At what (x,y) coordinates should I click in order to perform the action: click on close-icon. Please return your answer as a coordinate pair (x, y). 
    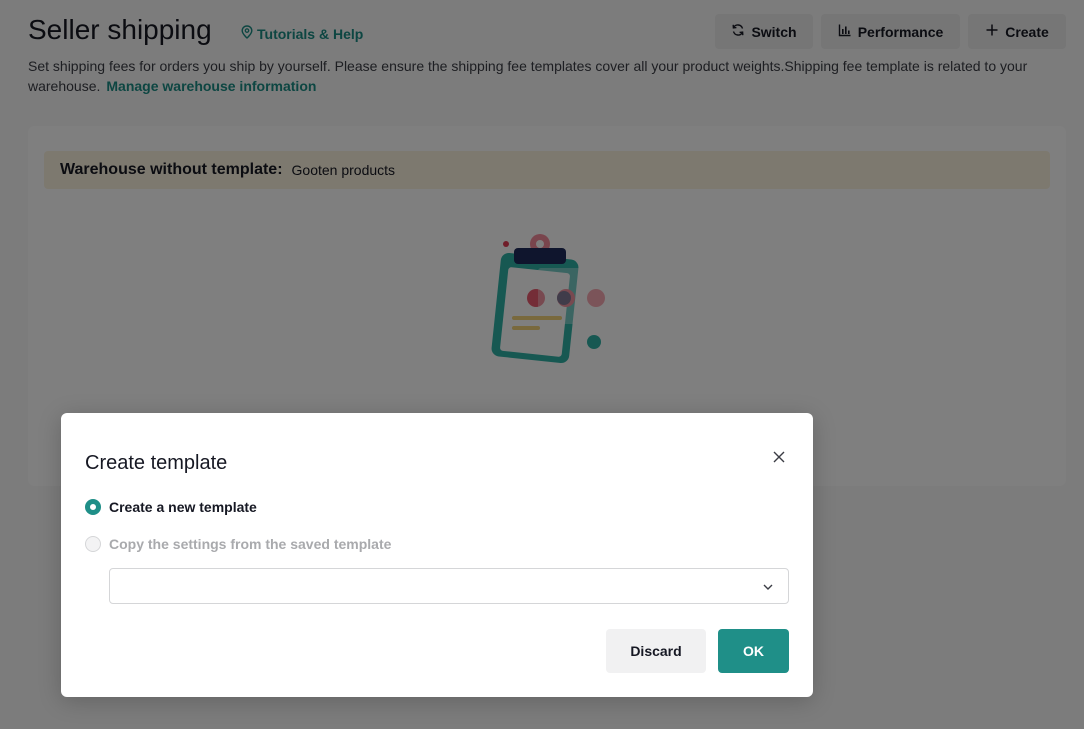
    Looking at the image, I should click on (779, 459).